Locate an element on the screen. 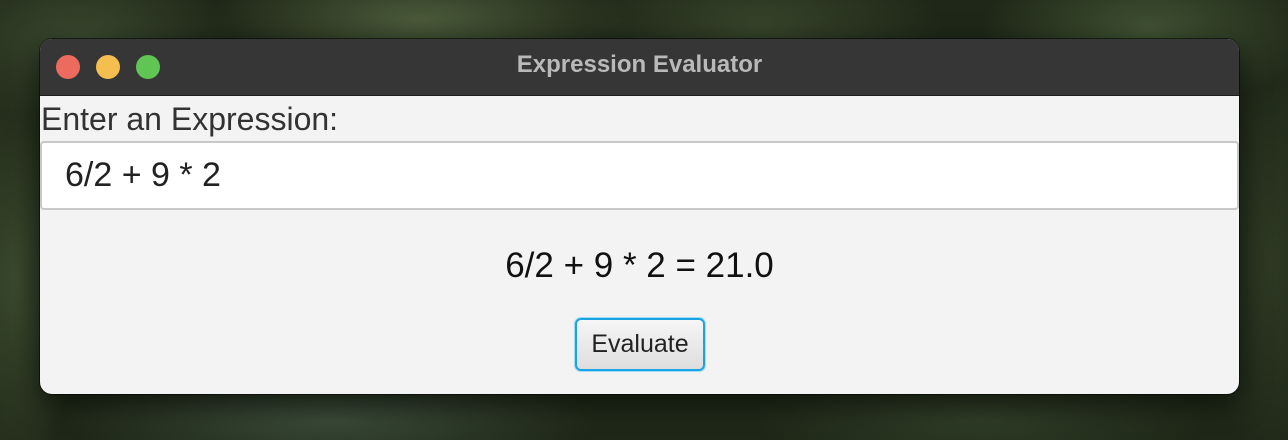 This screenshot has width=1288, height=440. window-title: Expression Evaluator is located at coordinates (639, 64).